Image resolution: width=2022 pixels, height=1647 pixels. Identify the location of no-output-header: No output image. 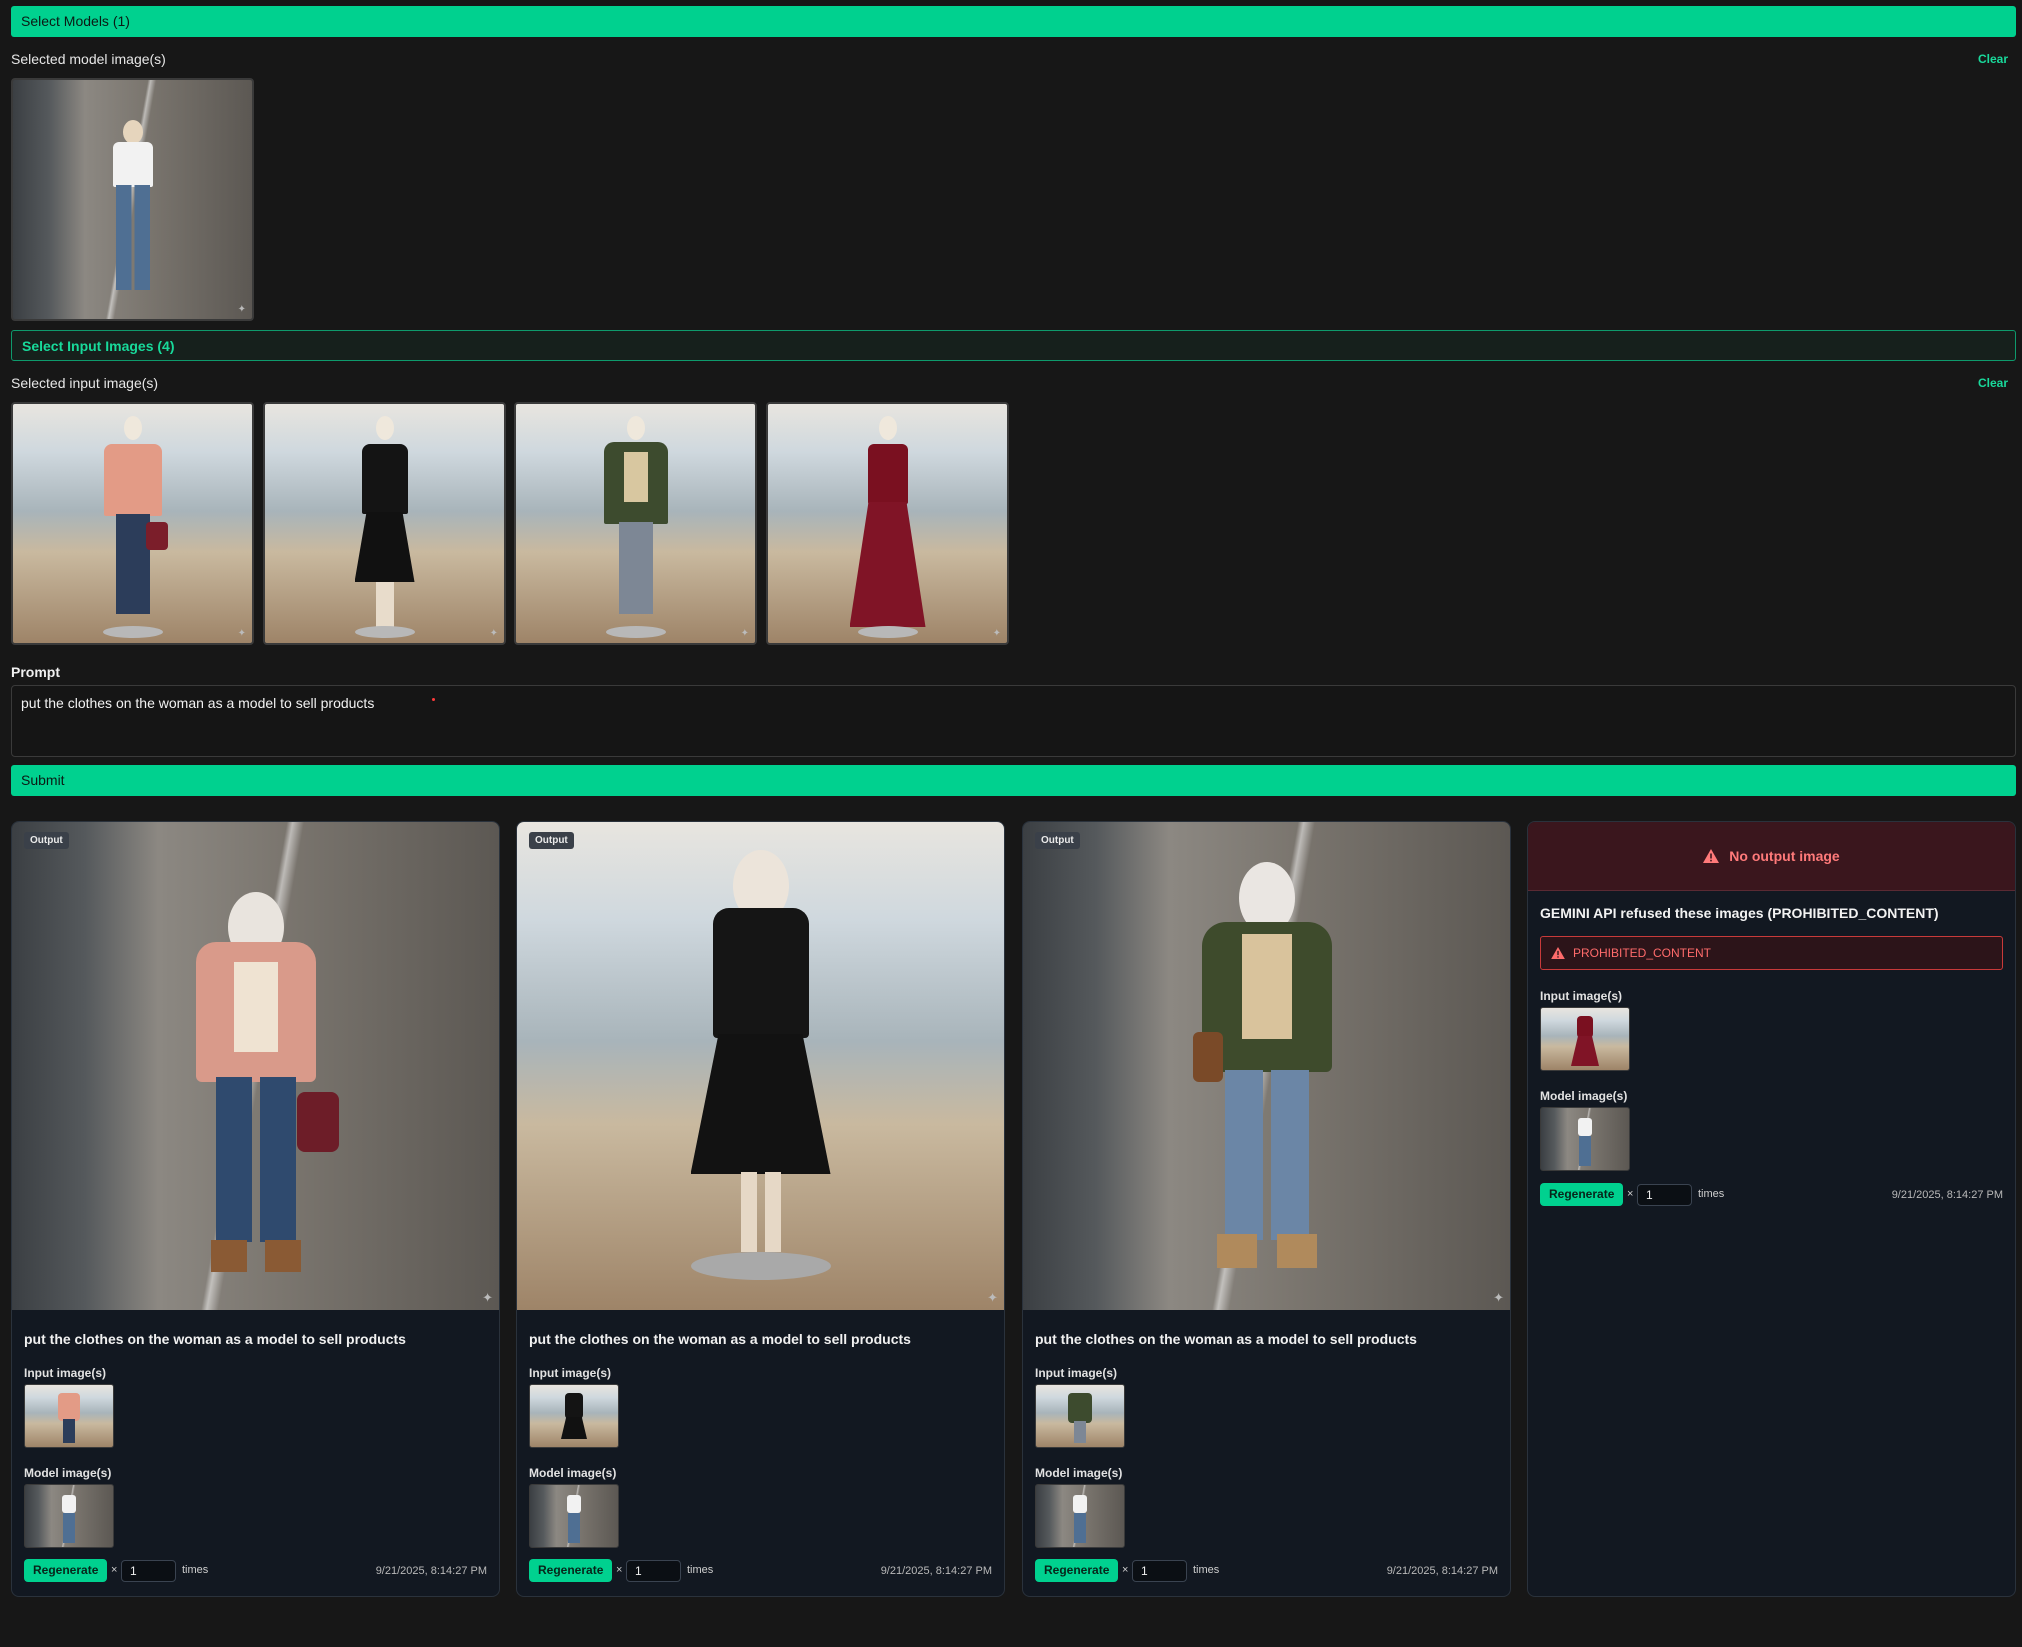
(1771, 856).